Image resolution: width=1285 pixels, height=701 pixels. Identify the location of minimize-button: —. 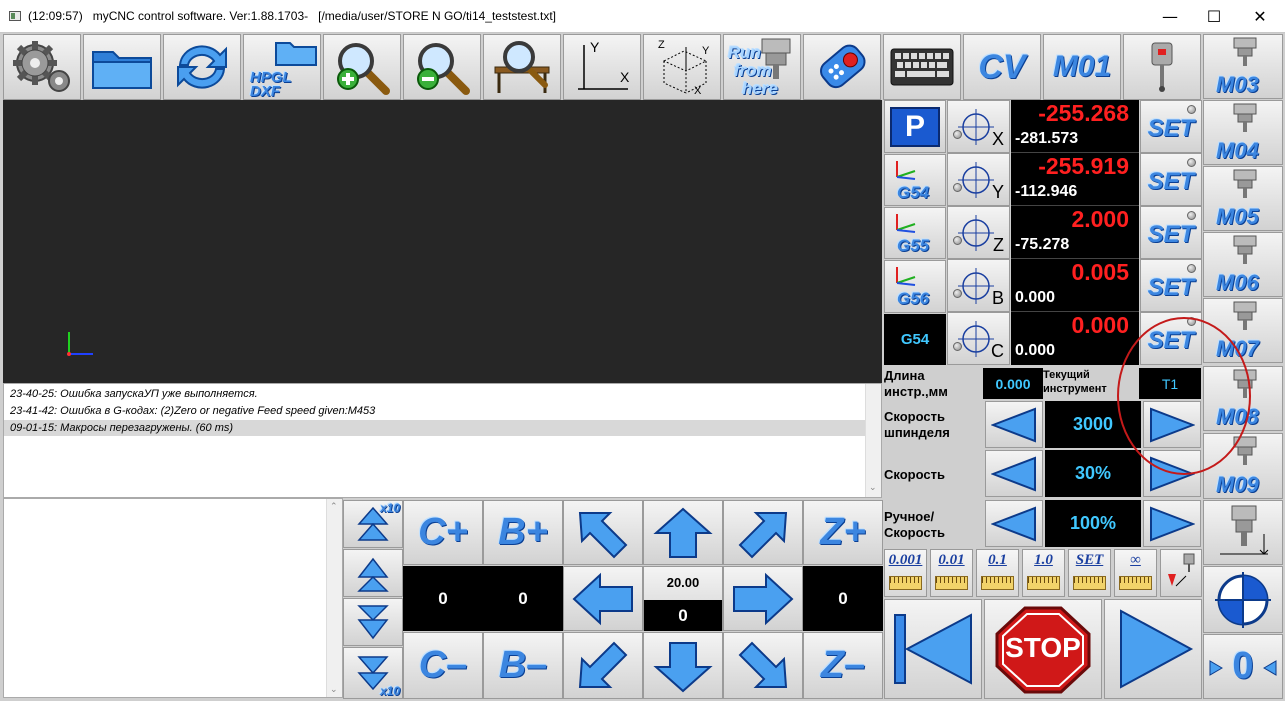
(1170, 16).